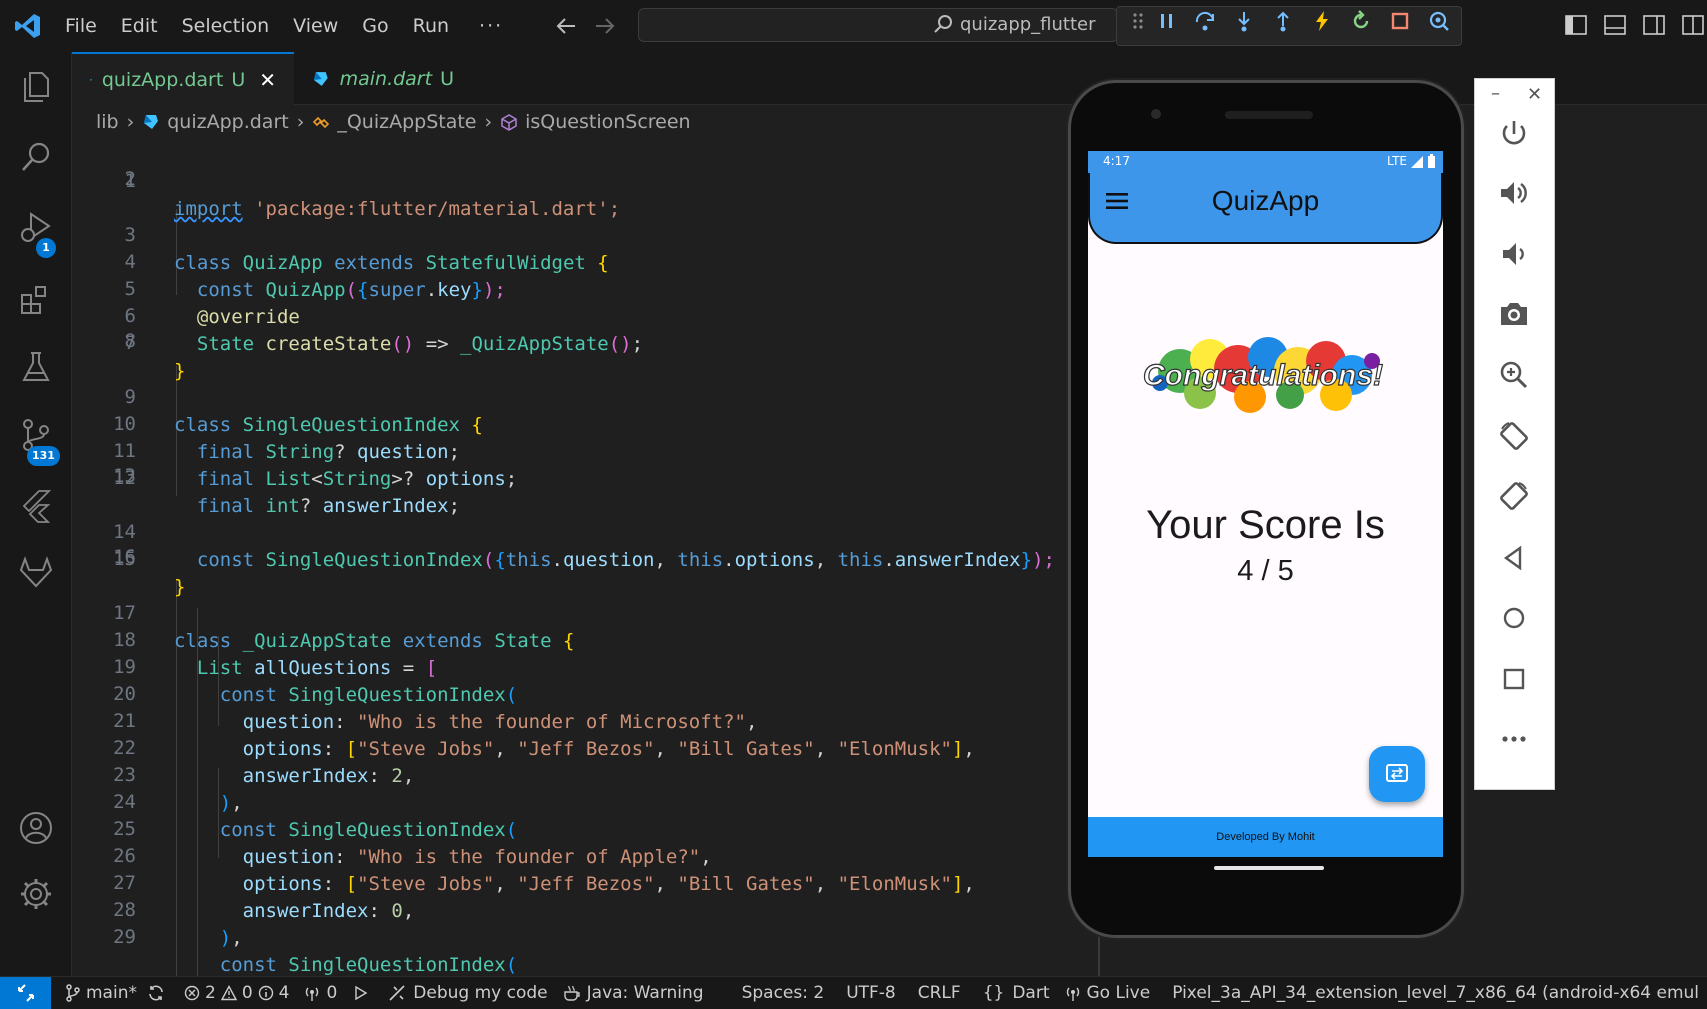  What do you see at coordinates (36, 894) in the screenshot?
I see `settings-gear-icon` at bounding box center [36, 894].